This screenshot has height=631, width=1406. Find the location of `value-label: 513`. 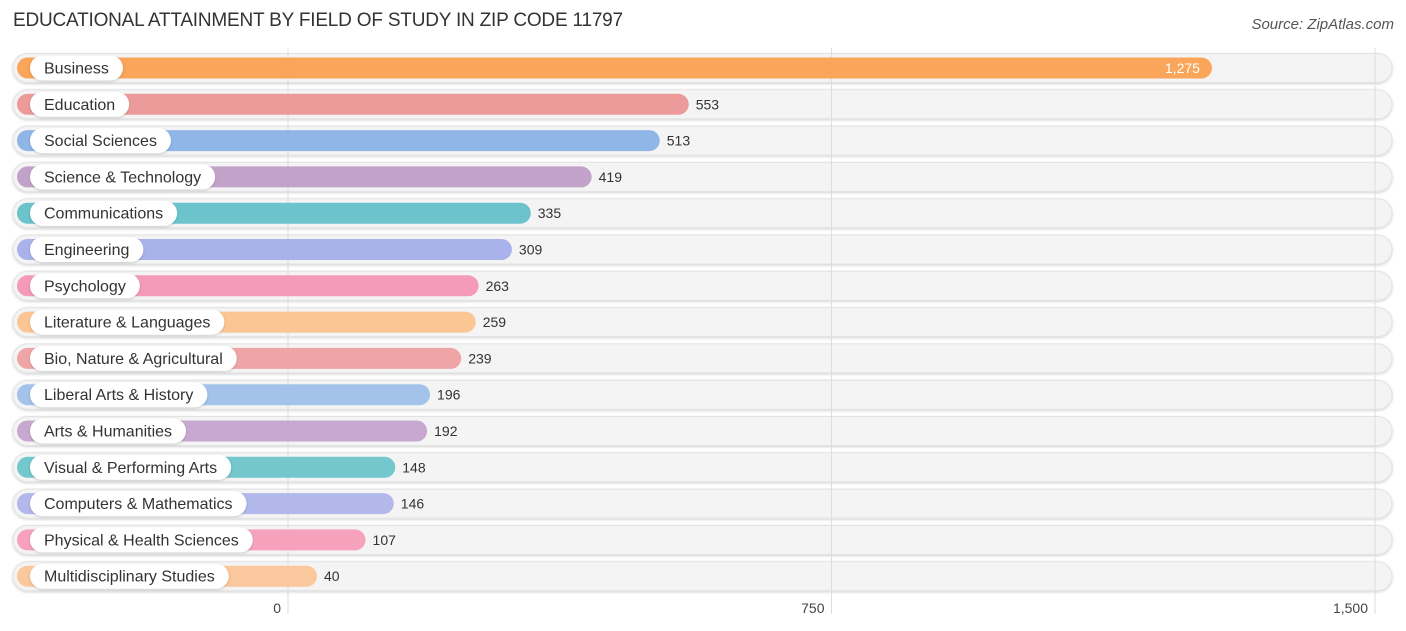

value-label: 513 is located at coordinates (679, 141).